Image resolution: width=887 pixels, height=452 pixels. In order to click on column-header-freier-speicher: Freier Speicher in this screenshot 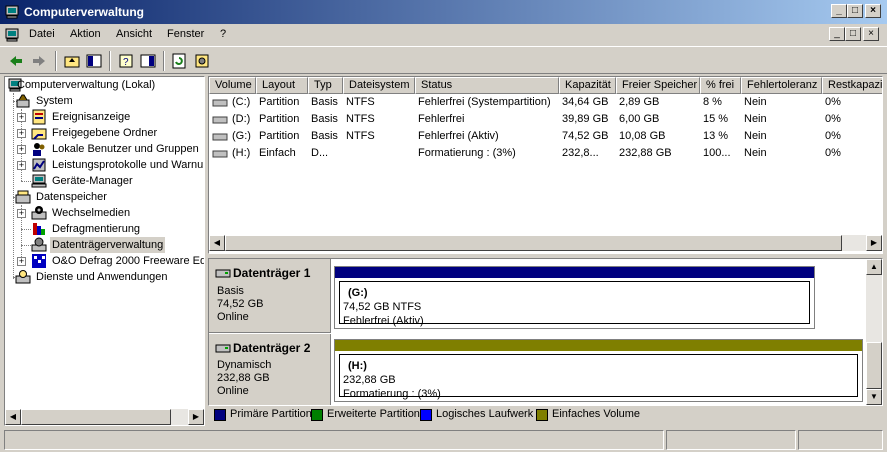, I will do `click(658, 85)`.